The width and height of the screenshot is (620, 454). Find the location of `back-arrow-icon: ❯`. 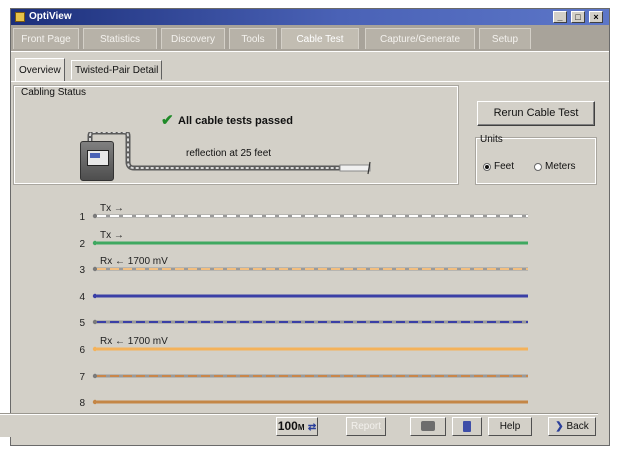

back-arrow-icon: ❯ is located at coordinates (559, 426).